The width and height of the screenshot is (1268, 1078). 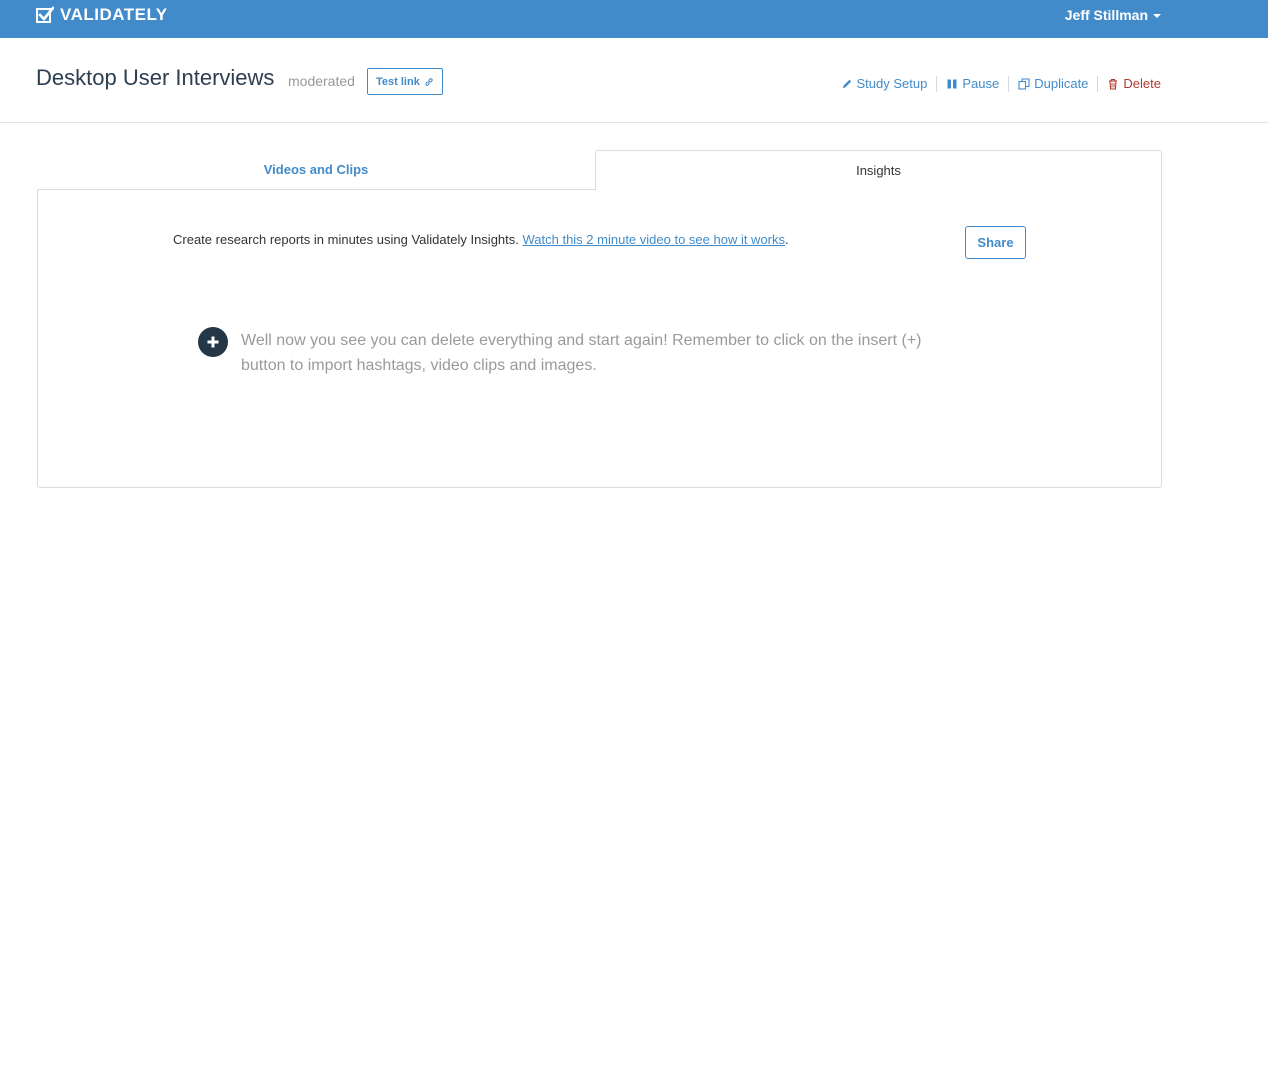 I want to click on intro-period: ., so click(x=787, y=239).